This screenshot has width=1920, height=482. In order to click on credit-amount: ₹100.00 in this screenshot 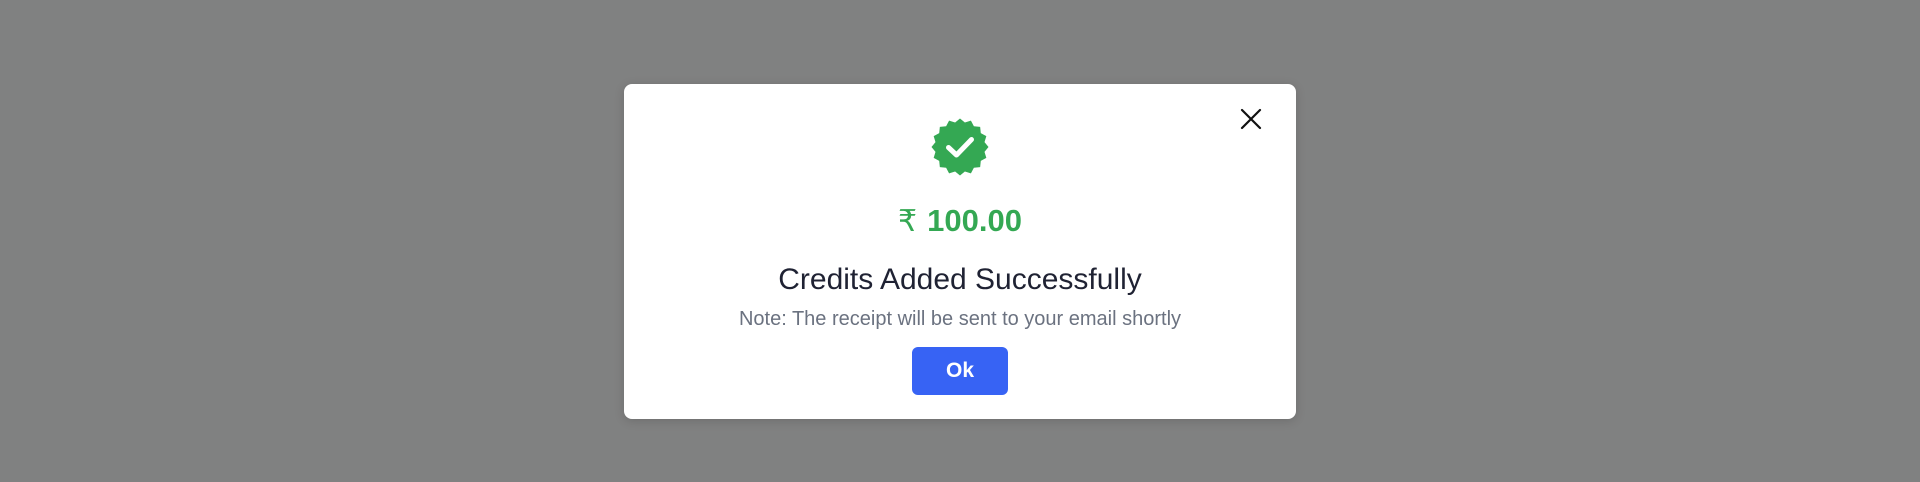, I will do `click(960, 221)`.